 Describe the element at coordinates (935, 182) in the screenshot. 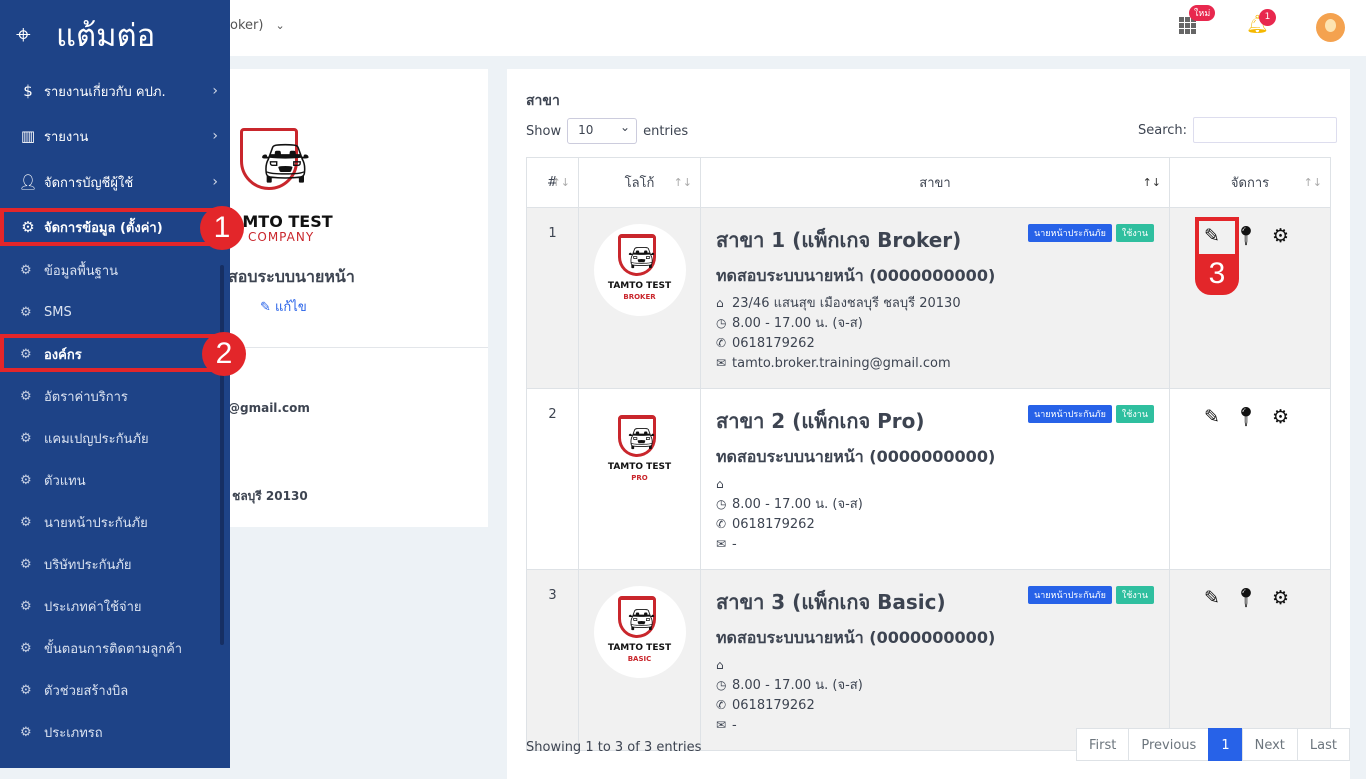

I see `col-branch: สาขา ↑↓` at that location.